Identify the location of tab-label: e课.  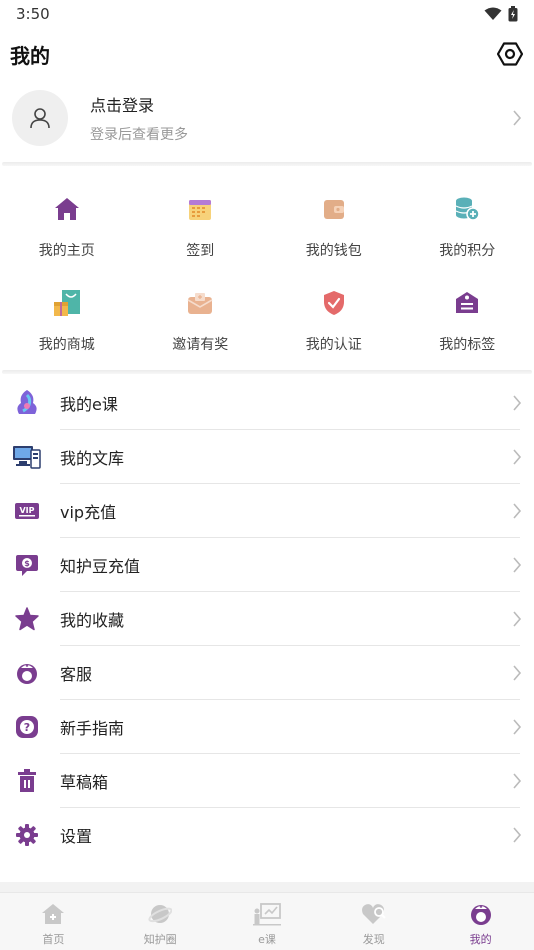
(267, 939).